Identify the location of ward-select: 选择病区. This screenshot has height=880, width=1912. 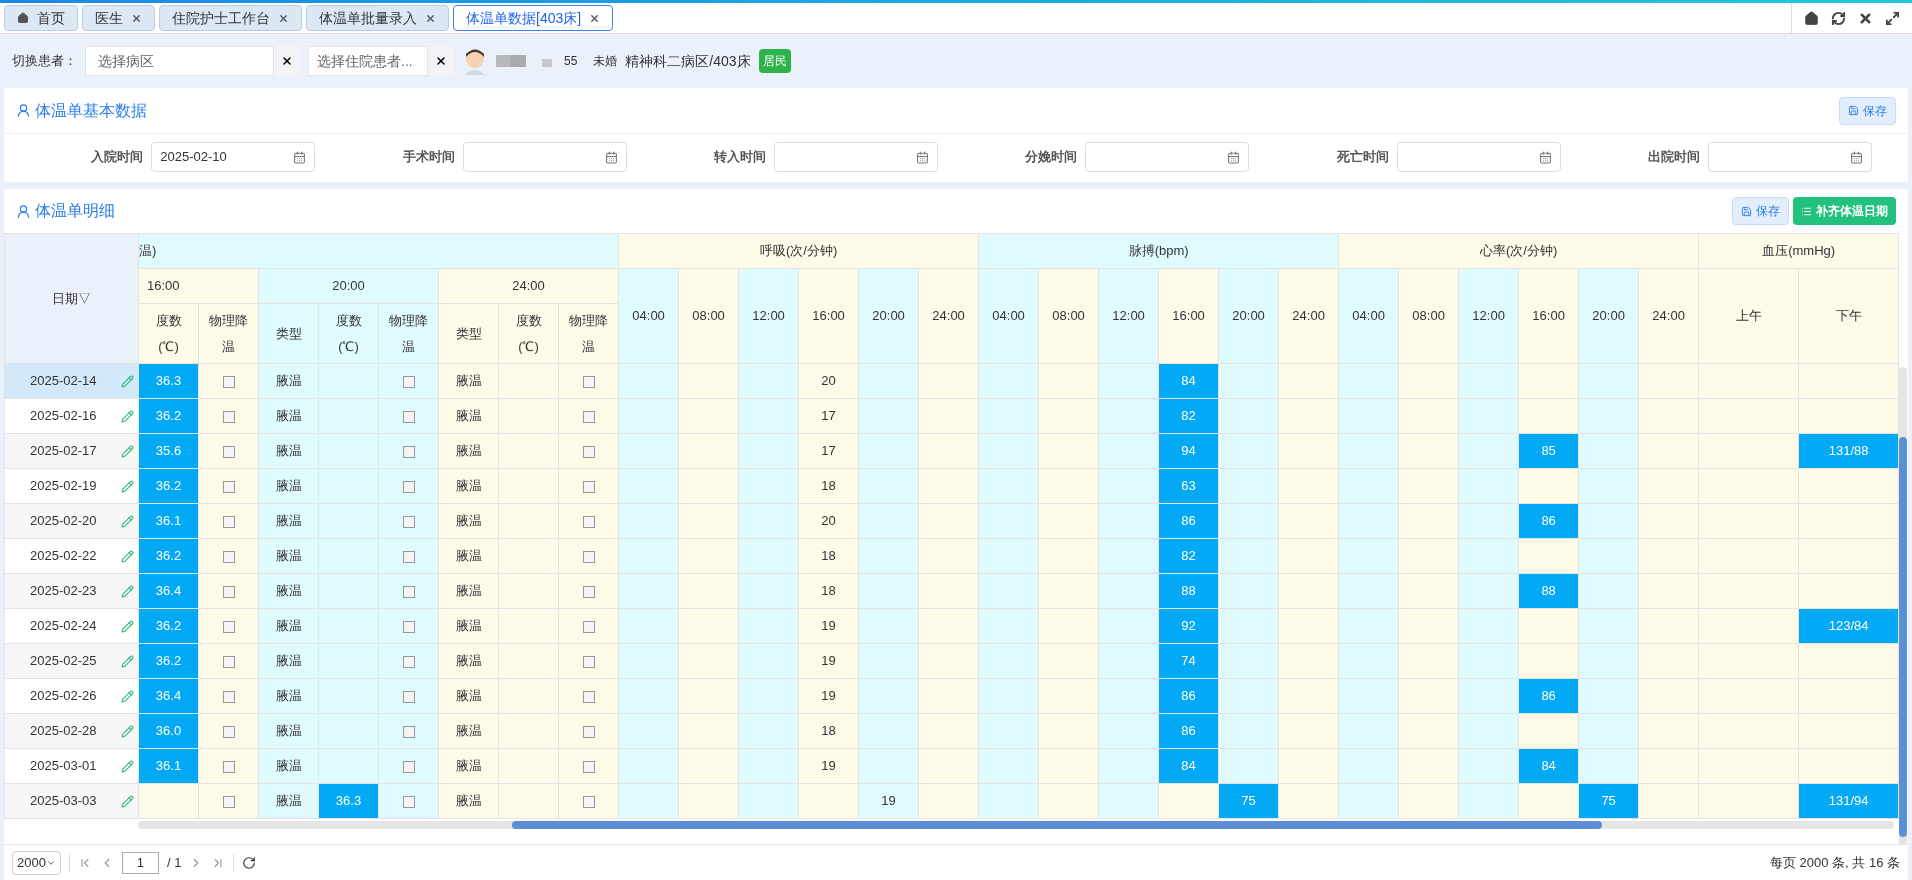
(179, 61).